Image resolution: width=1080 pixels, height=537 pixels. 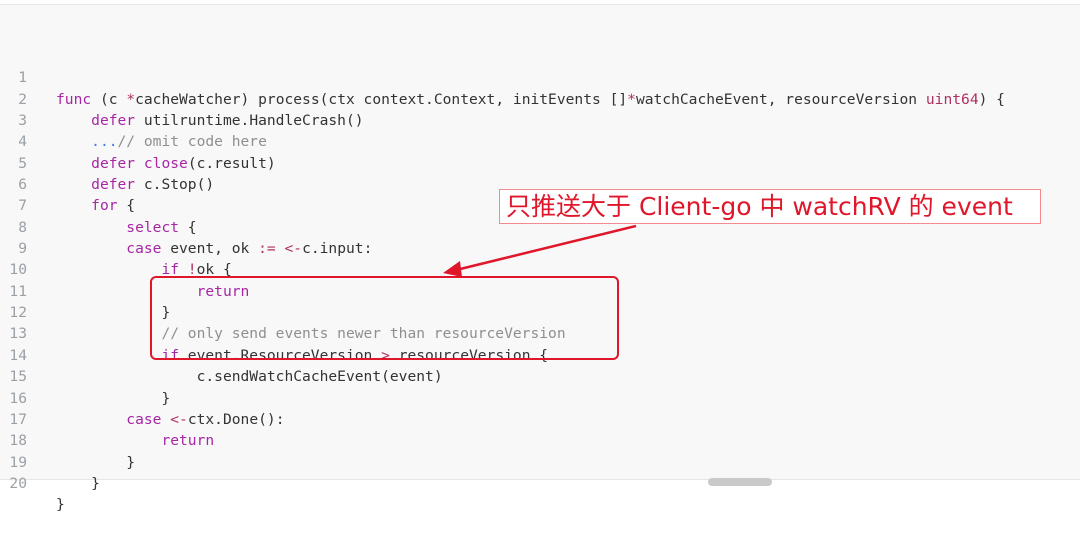 What do you see at coordinates (540, 250) in the screenshot?
I see `annotation-arrow-icon` at bounding box center [540, 250].